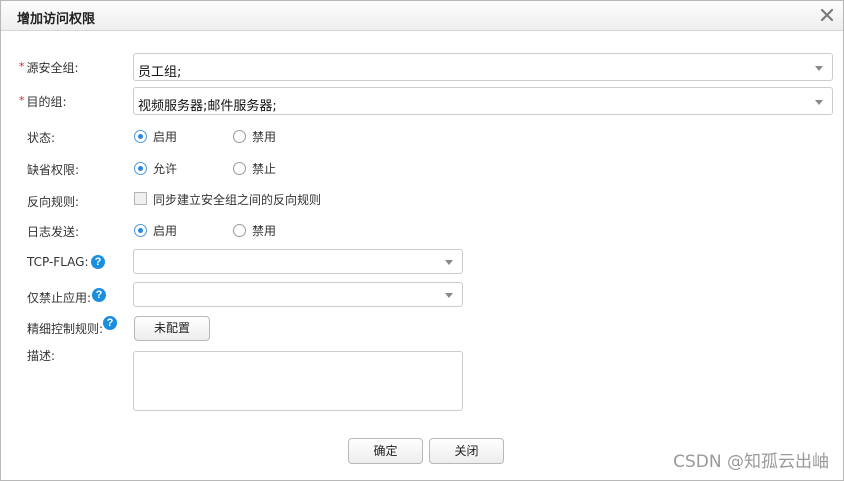 This screenshot has height=481, width=844. Describe the element at coordinates (298, 261) in the screenshot. I see `tcp-flag-select` at that location.